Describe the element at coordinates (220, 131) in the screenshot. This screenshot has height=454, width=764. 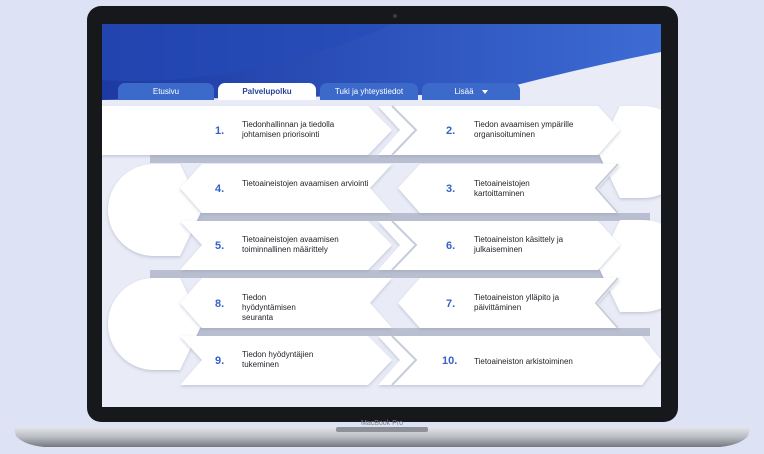
I see `step-number: 1.` at that location.